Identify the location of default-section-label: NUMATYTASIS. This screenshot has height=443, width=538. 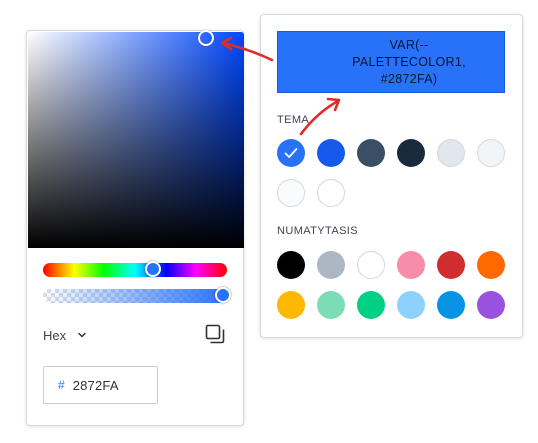
(317, 231).